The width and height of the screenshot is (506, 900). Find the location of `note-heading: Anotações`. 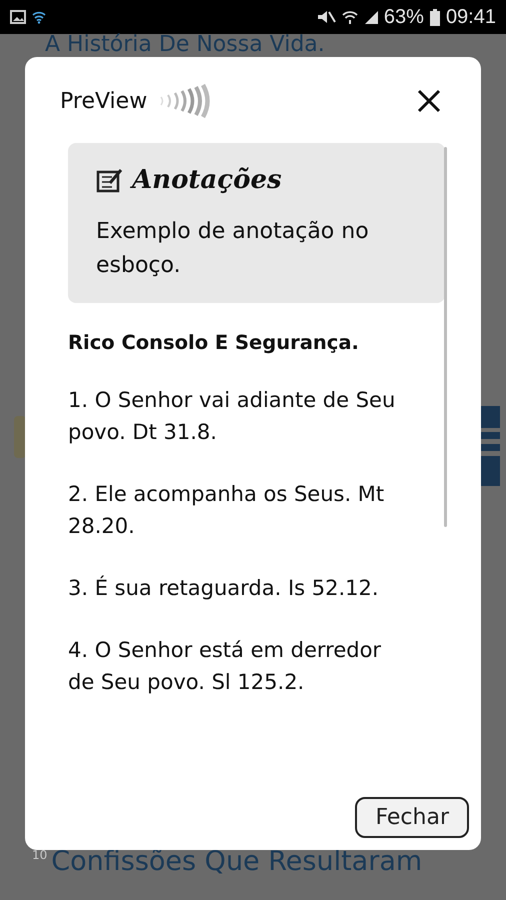

note-heading: Anotações is located at coordinates (207, 180).